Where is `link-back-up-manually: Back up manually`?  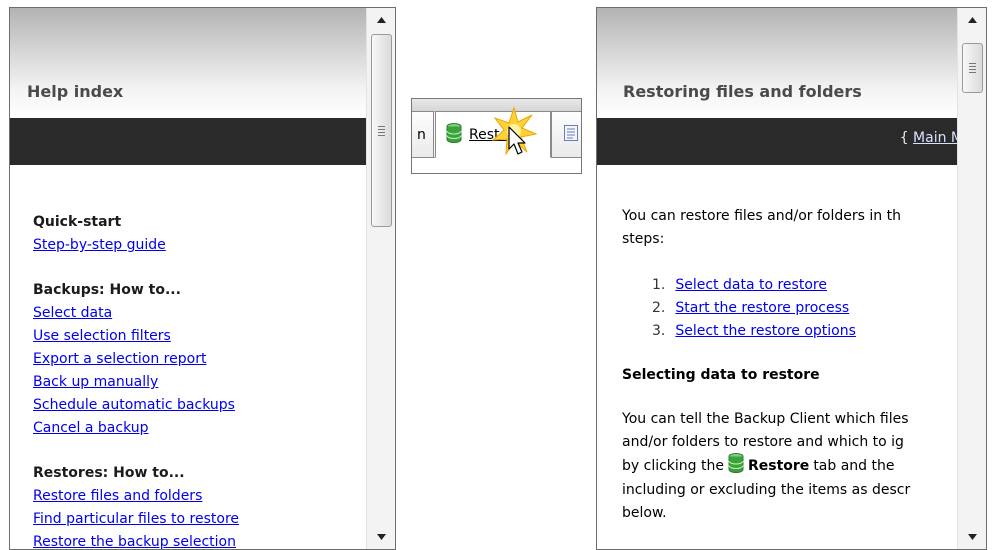
link-back-up-manually: Back up manually is located at coordinates (95, 382).